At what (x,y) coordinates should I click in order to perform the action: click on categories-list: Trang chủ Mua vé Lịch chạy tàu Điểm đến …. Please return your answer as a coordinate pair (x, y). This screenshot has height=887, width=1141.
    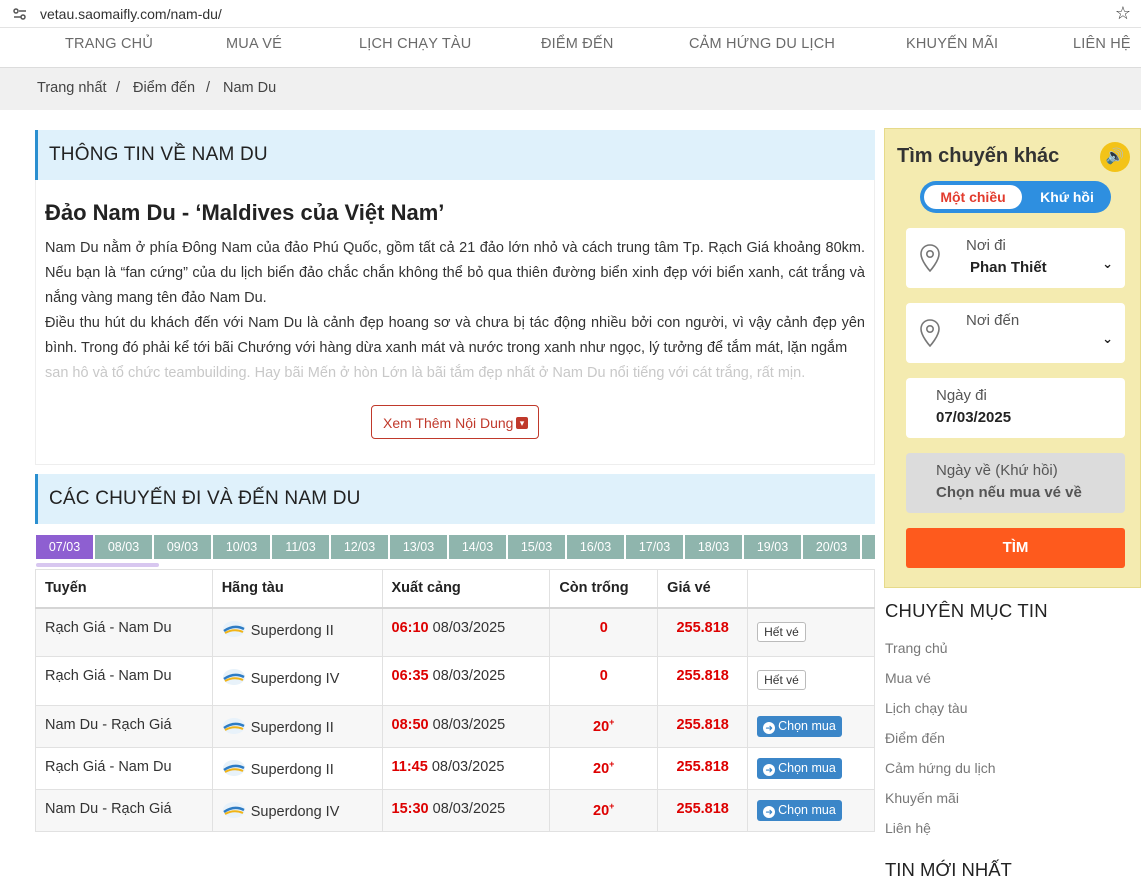
    Looking at the image, I should click on (940, 745).